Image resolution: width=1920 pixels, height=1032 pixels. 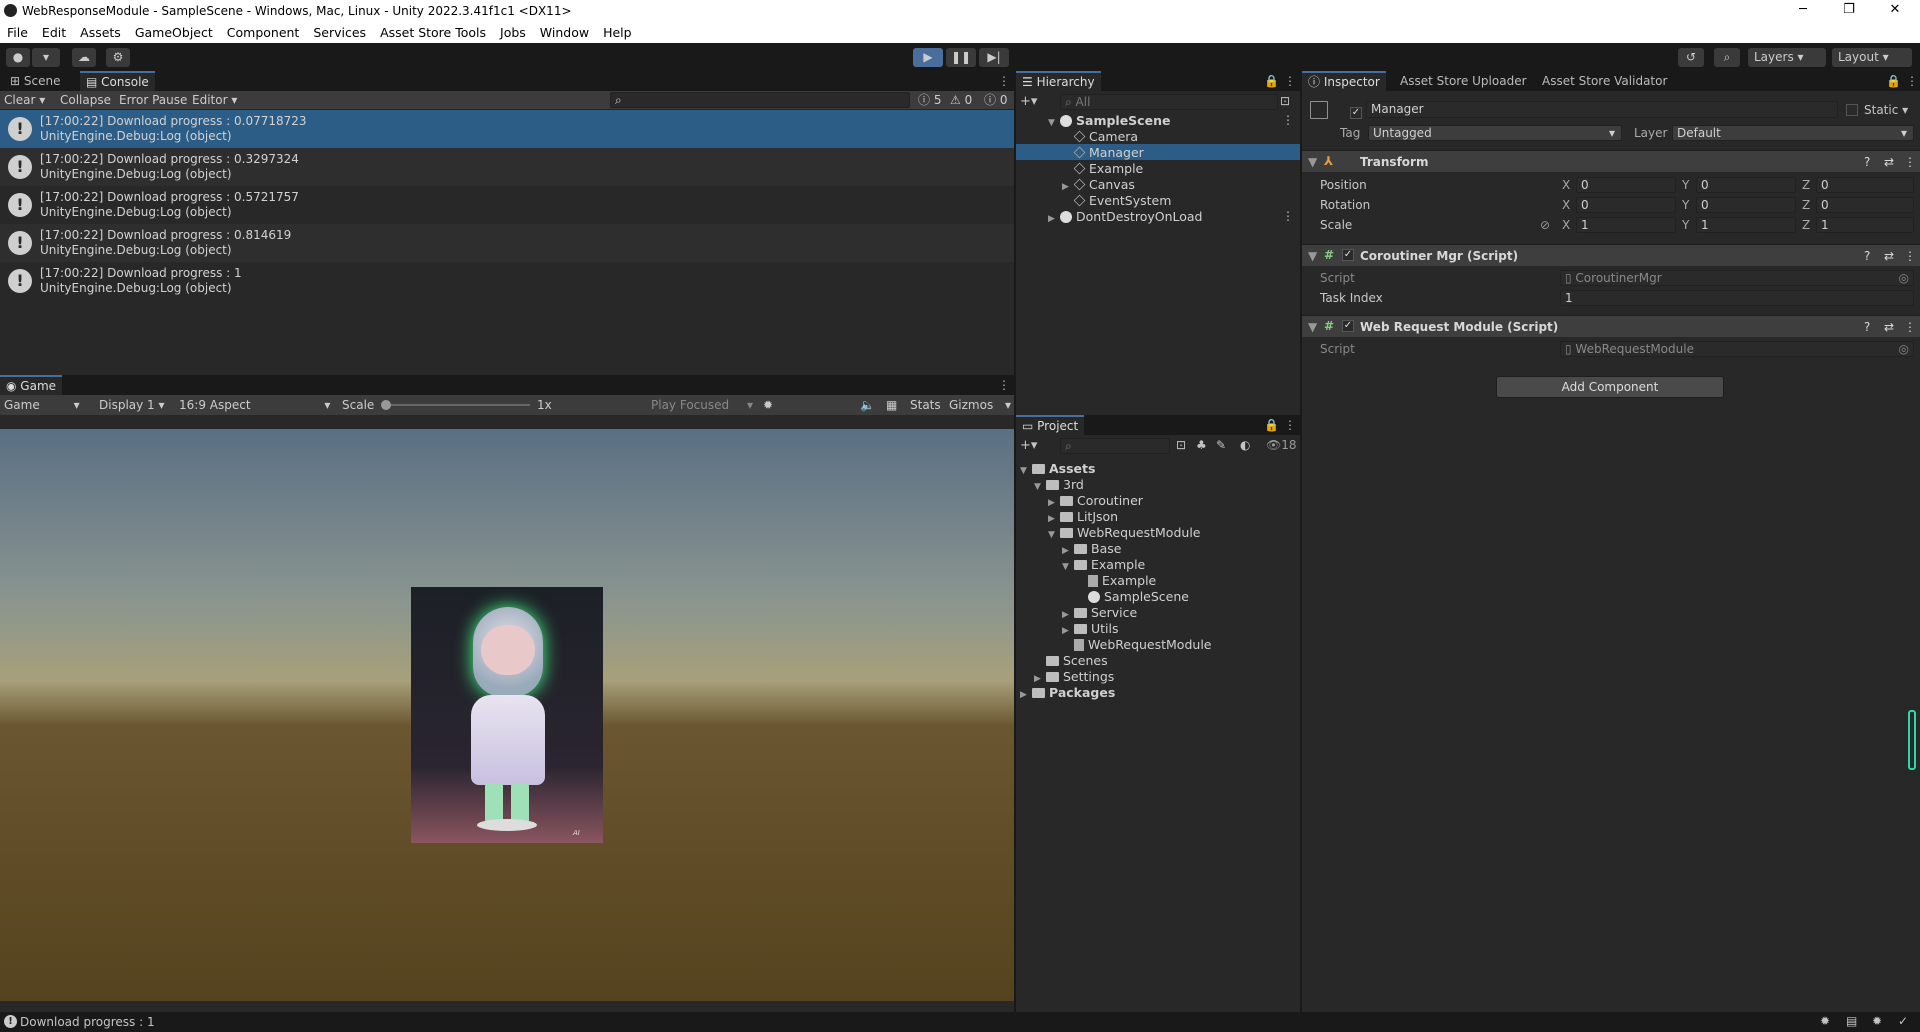 What do you see at coordinates (1142, 644) in the screenshot?
I see `asset-webrequestmodule-script: WebRequestModule` at bounding box center [1142, 644].